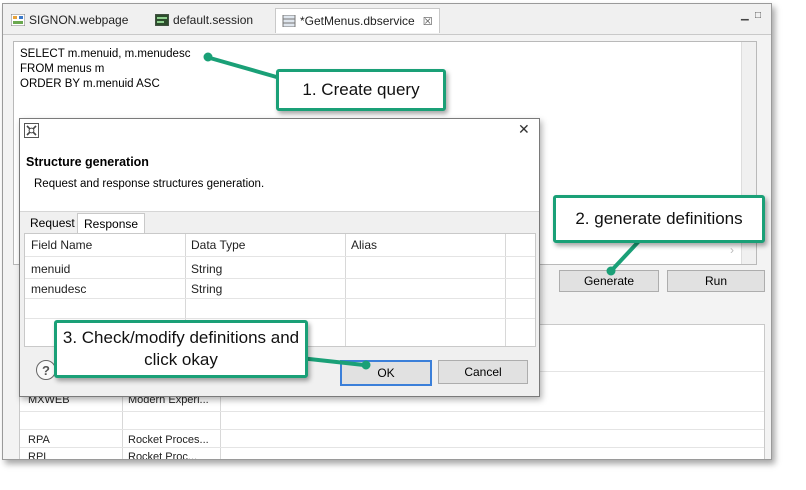  I want to click on callout-create-query: 1. Create query, so click(361, 90).